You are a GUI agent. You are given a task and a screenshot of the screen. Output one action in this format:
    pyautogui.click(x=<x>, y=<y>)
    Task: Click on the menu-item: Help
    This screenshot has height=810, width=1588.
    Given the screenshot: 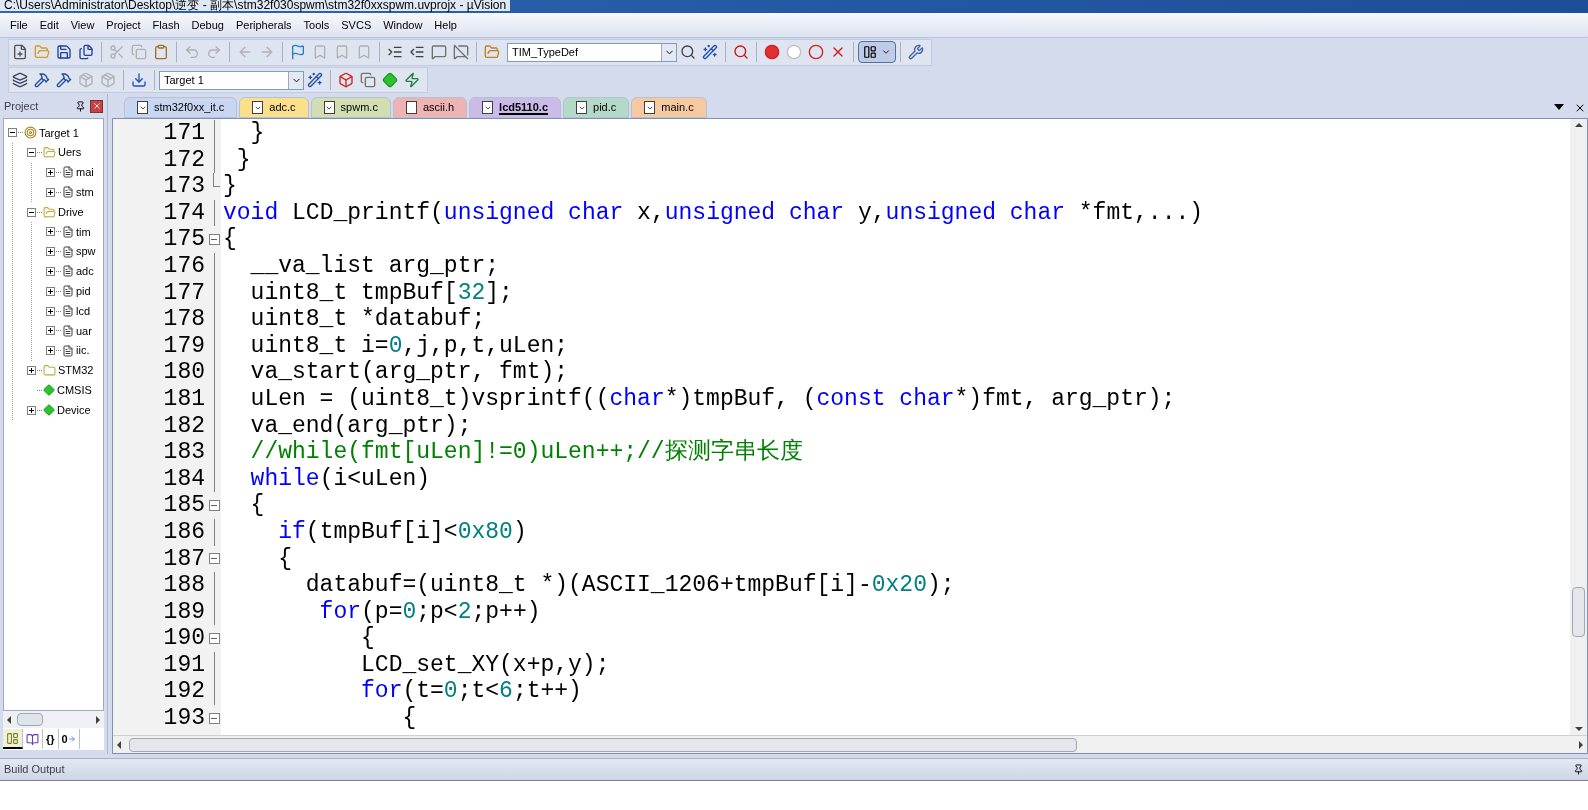 What is the action you would take?
    pyautogui.click(x=445, y=25)
    